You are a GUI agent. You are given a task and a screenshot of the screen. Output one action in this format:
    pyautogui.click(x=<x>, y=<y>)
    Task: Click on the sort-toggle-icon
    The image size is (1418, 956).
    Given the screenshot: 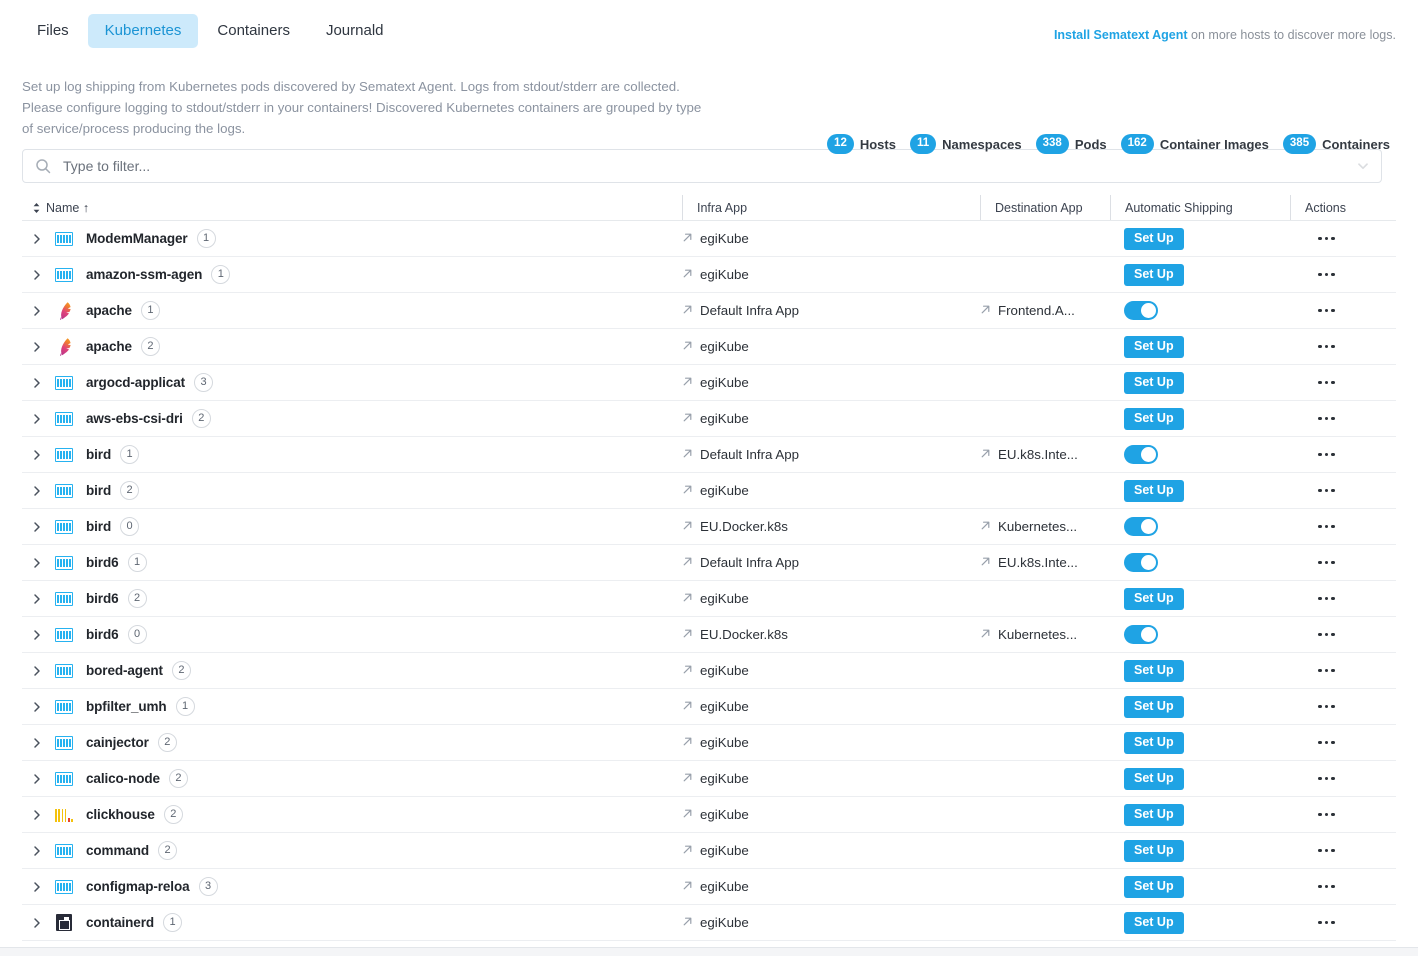 What is the action you would take?
    pyautogui.click(x=36, y=208)
    